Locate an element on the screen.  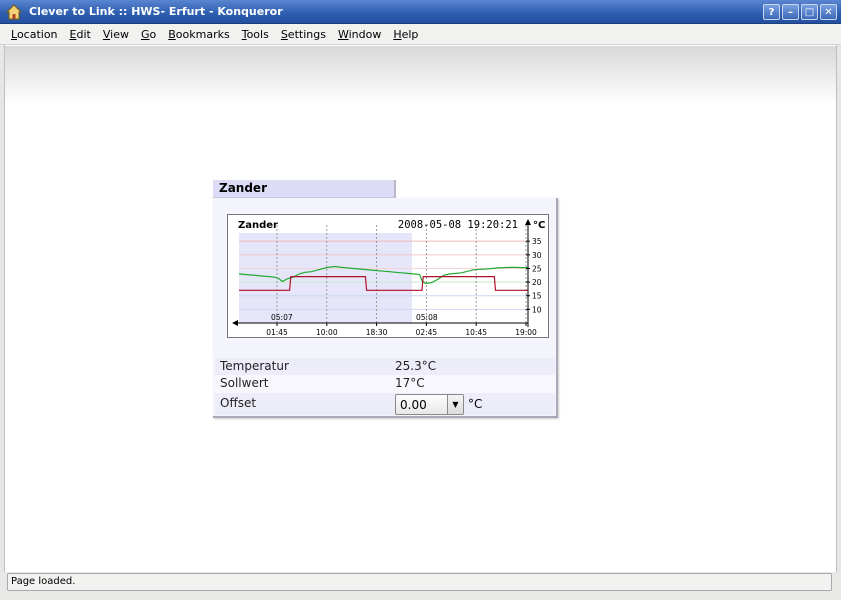
menu-help: Help is located at coordinates (405, 34).